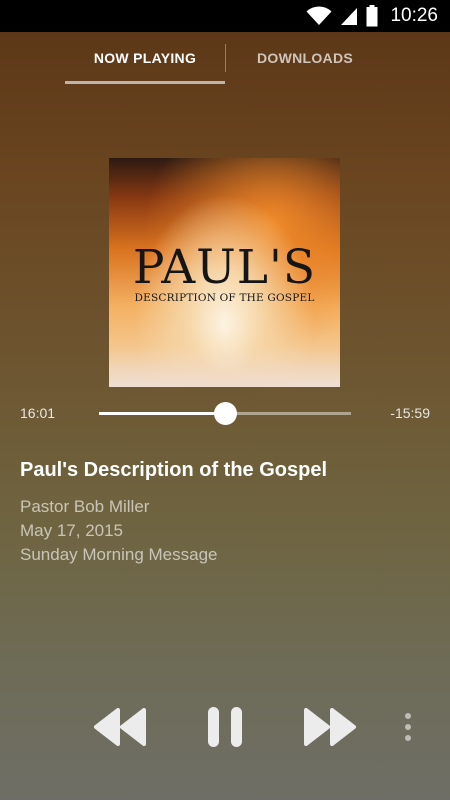 This screenshot has height=800, width=450. Describe the element at coordinates (372, 16) in the screenshot. I see `battery-icon` at that location.